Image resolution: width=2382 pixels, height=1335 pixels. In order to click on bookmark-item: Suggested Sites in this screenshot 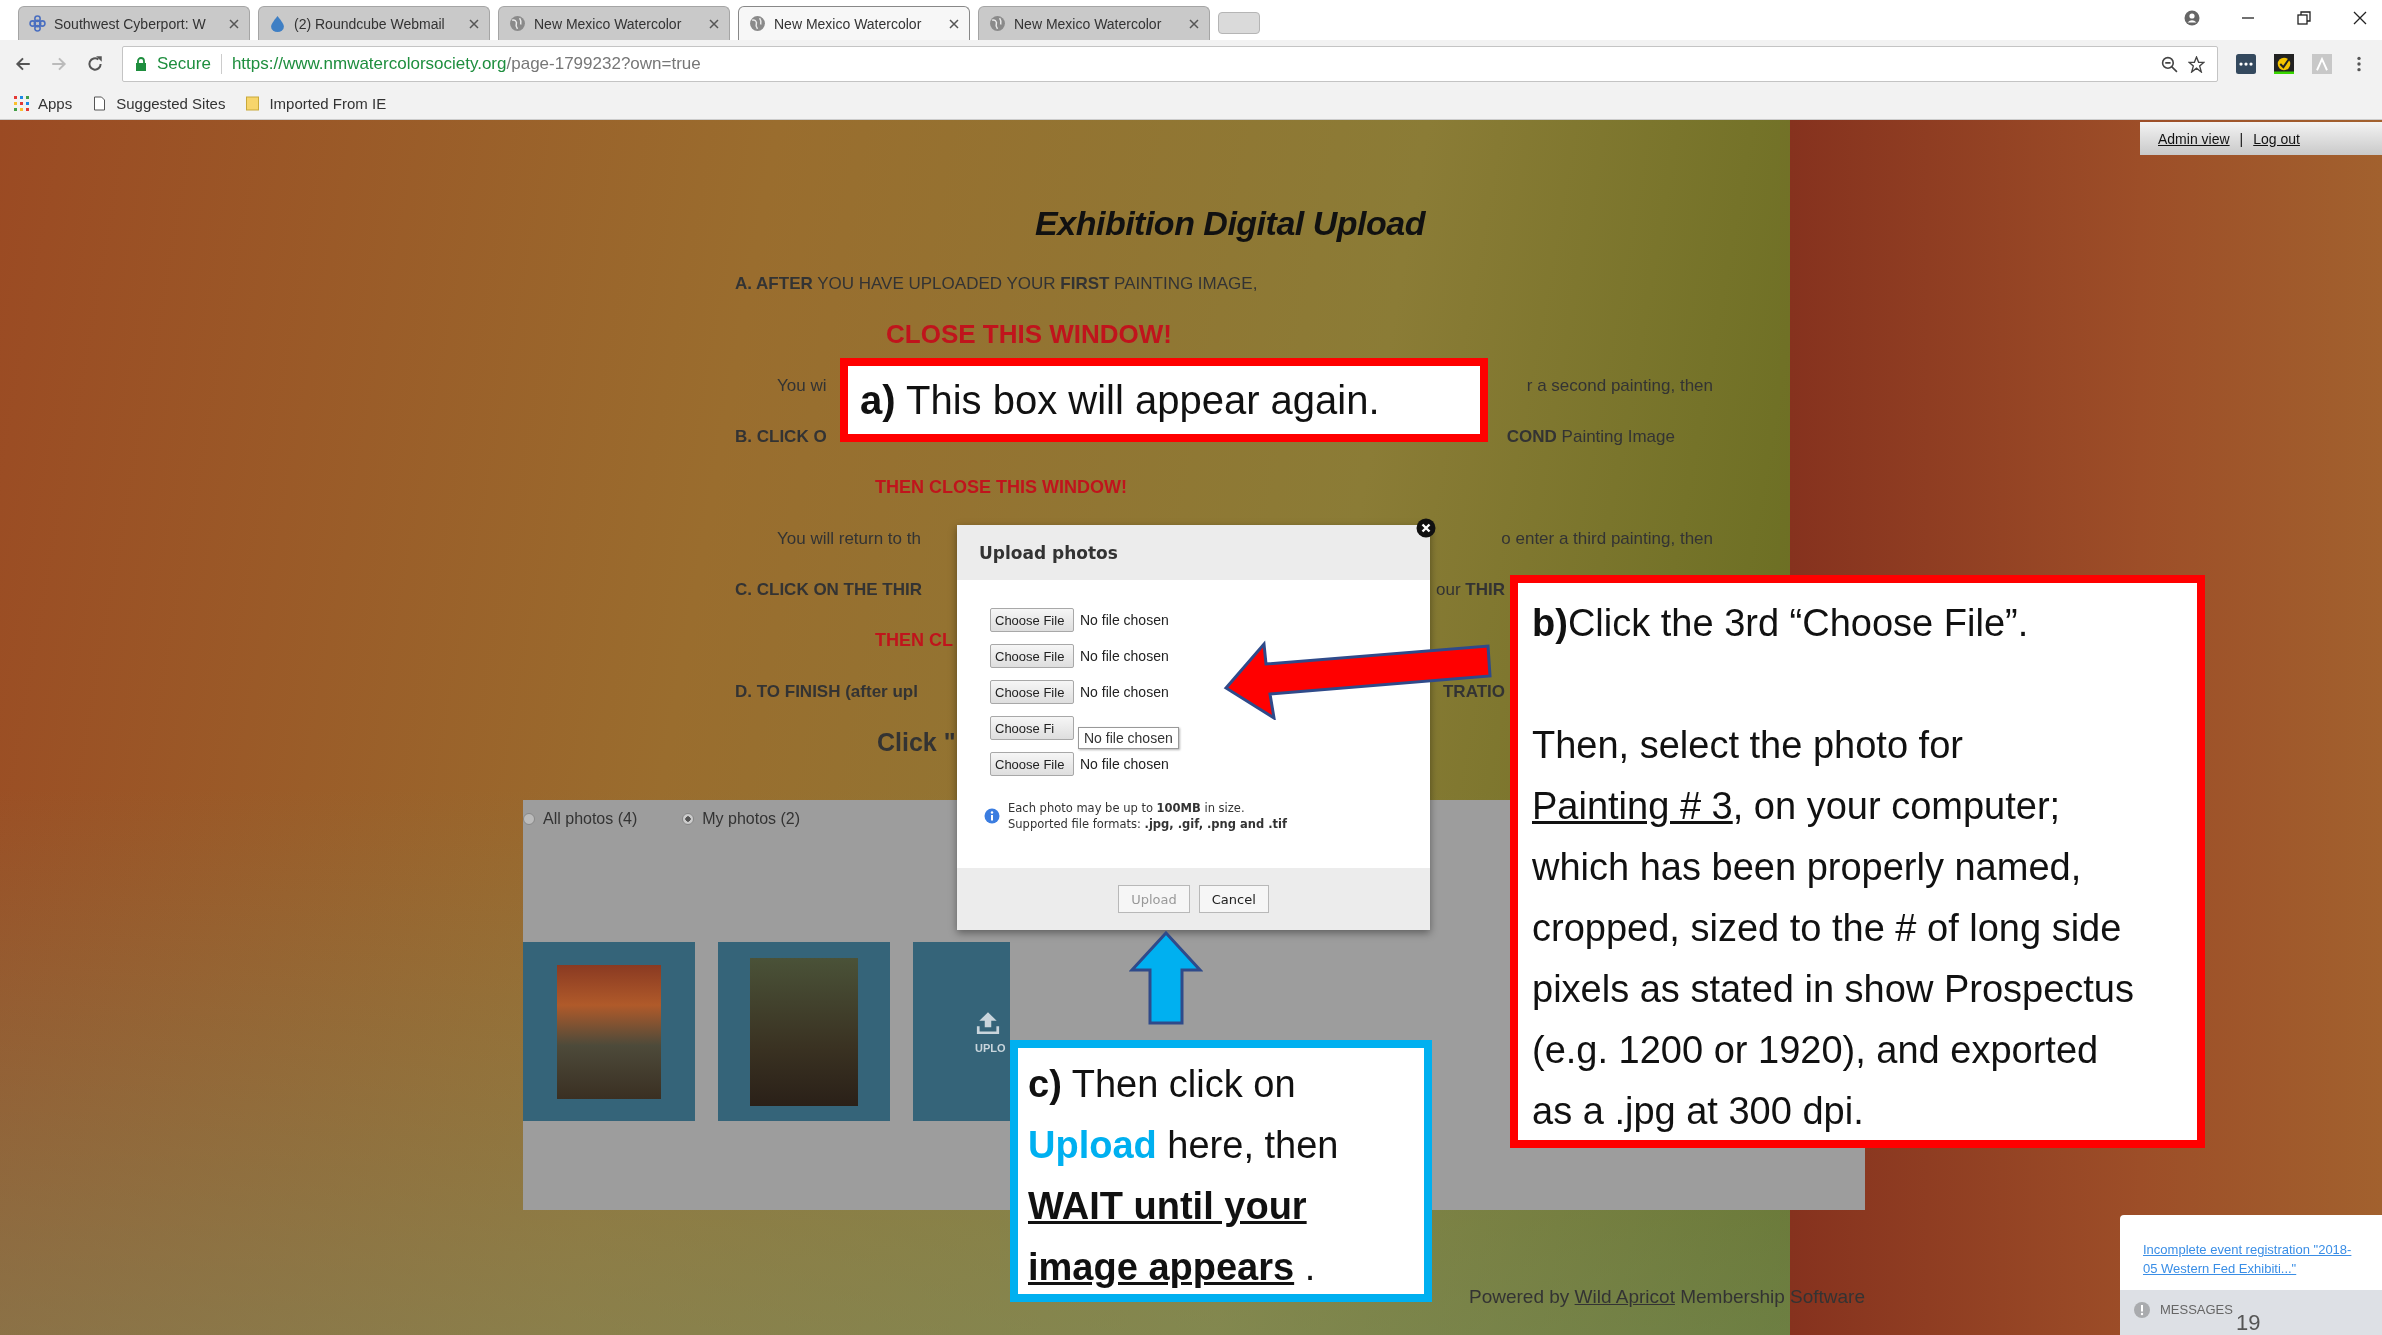, I will do `click(159, 103)`.